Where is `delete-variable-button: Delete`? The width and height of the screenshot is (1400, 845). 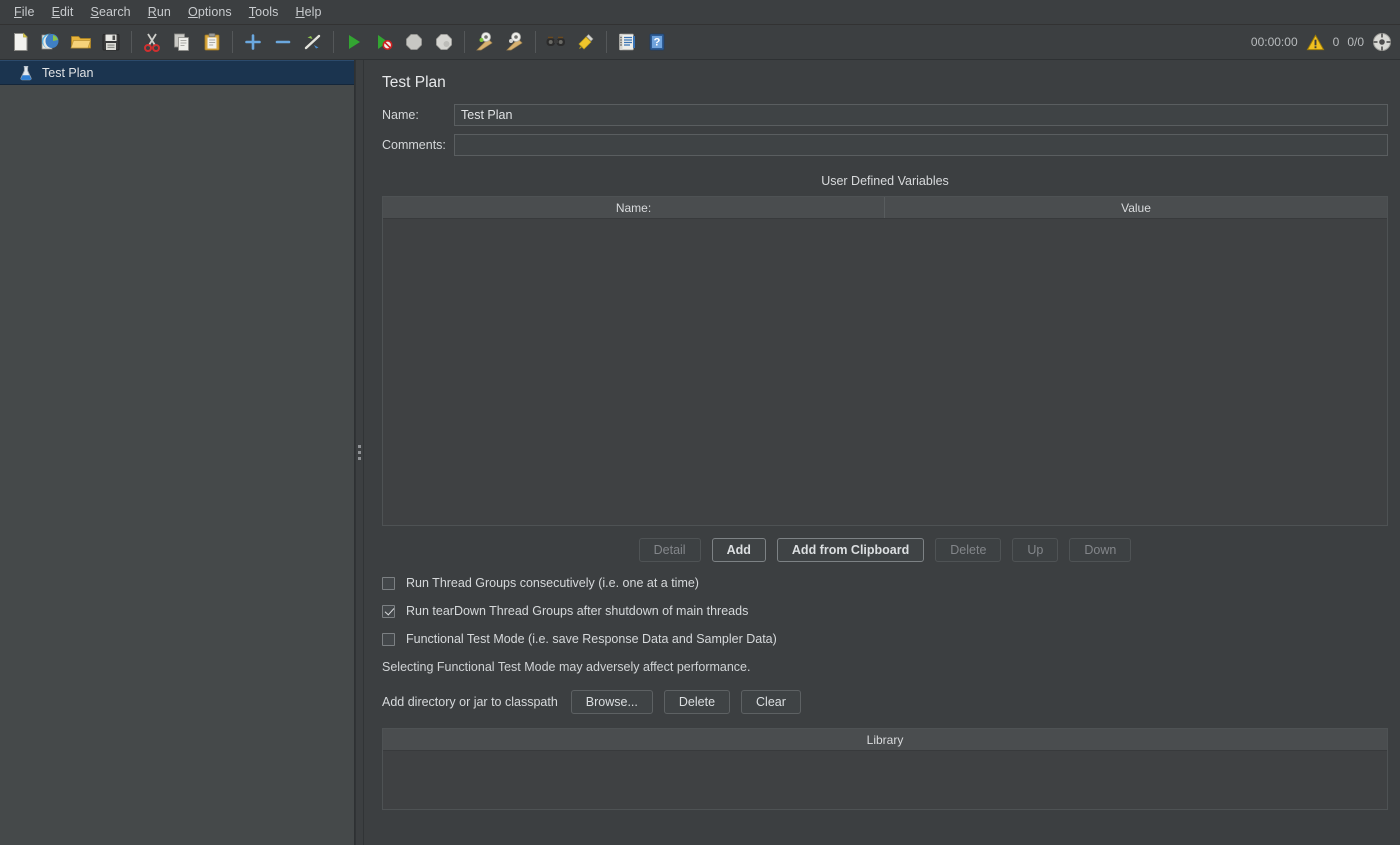 delete-variable-button: Delete is located at coordinates (968, 550).